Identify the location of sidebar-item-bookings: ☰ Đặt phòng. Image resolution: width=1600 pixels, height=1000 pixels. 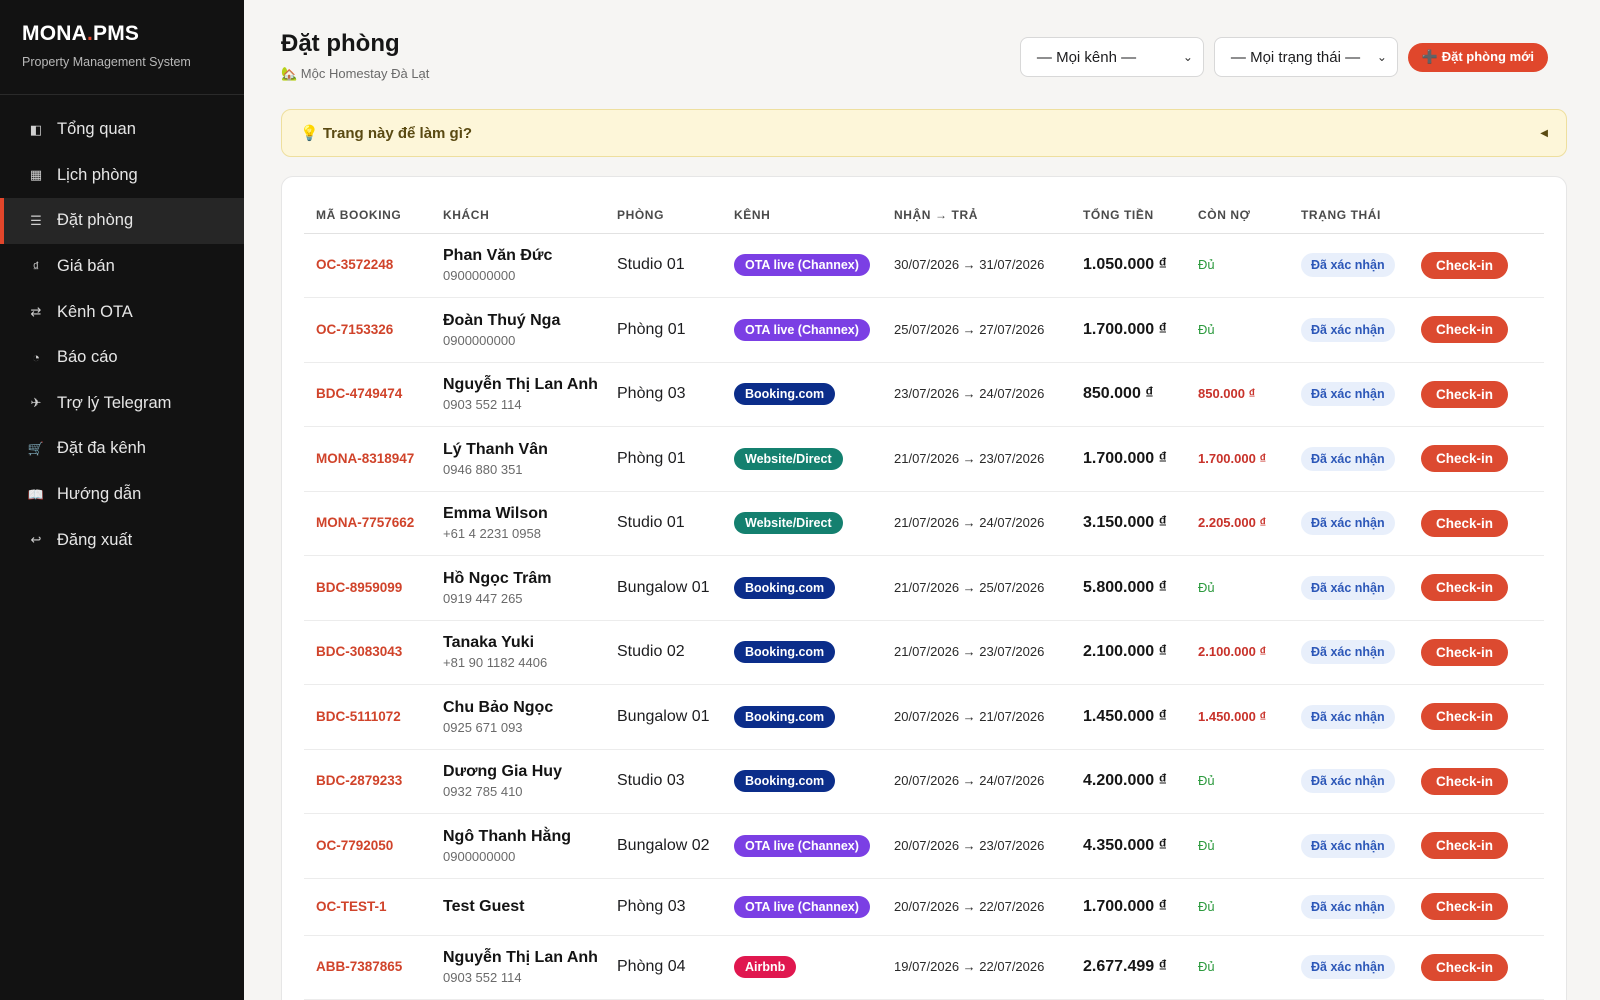
(122, 221).